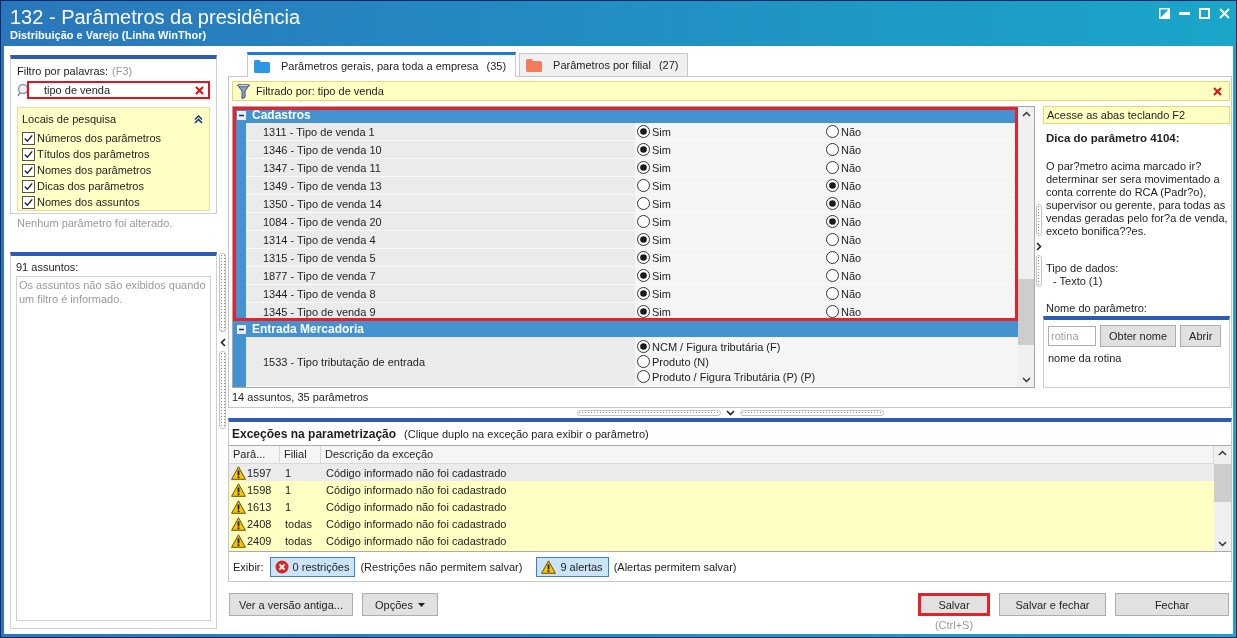 This screenshot has width=1237, height=638. I want to click on filter-toggle-button: 0 restrições, so click(312, 567).